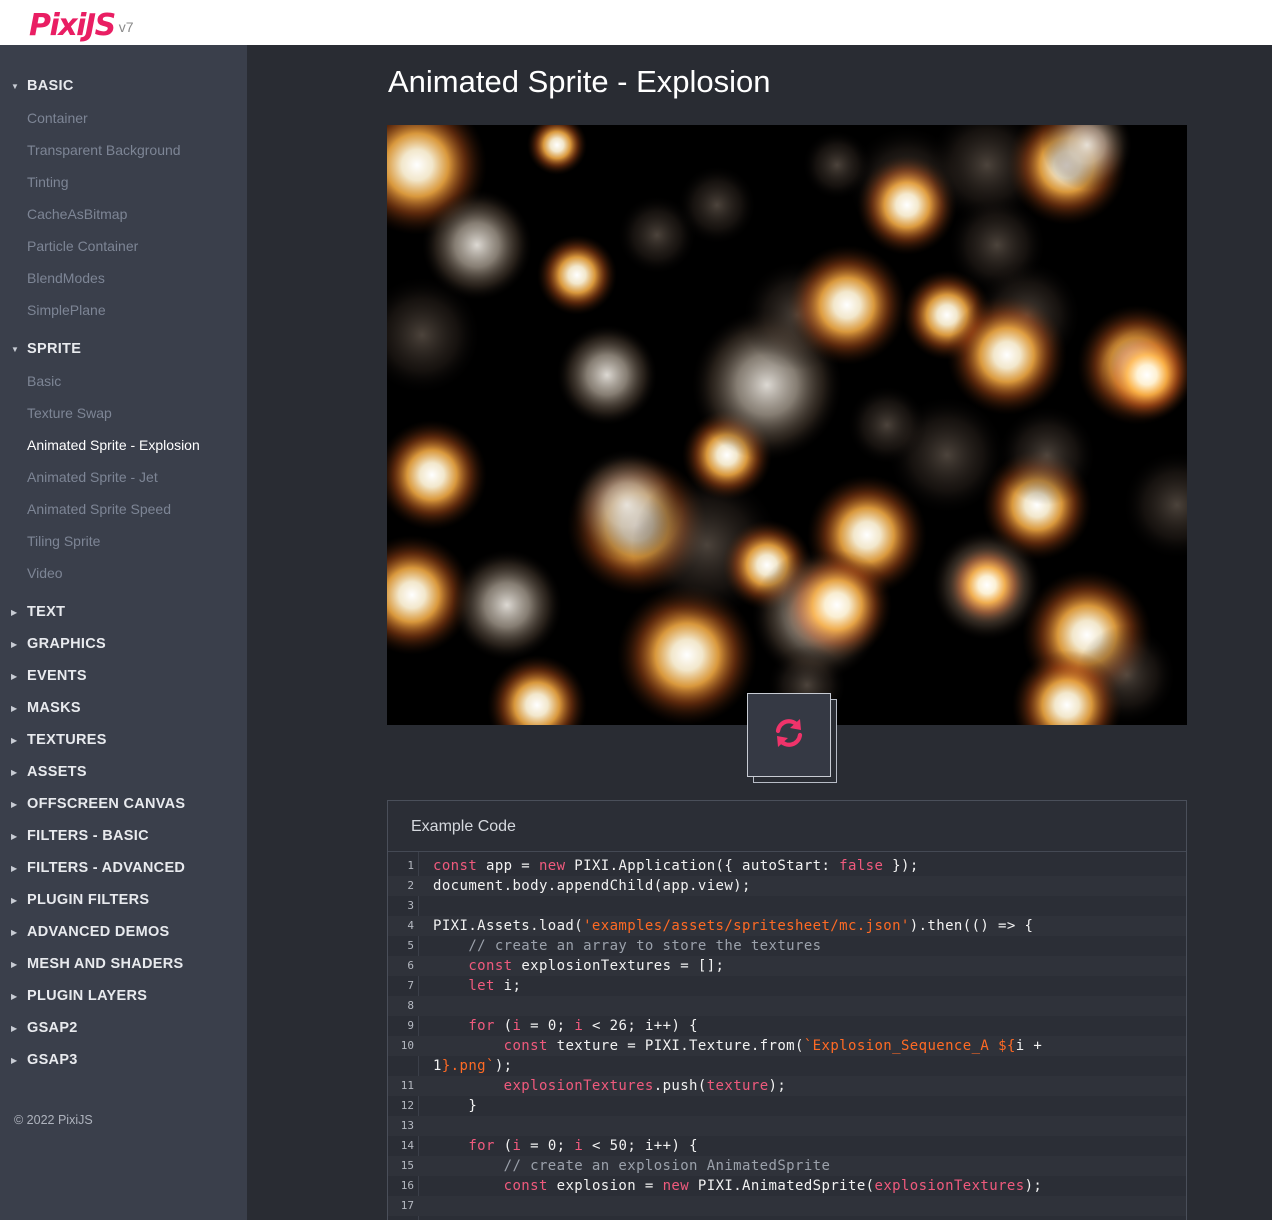 The width and height of the screenshot is (1272, 1220). I want to click on code-line: 6 const explosionTextures = [];, so click(787, 966).